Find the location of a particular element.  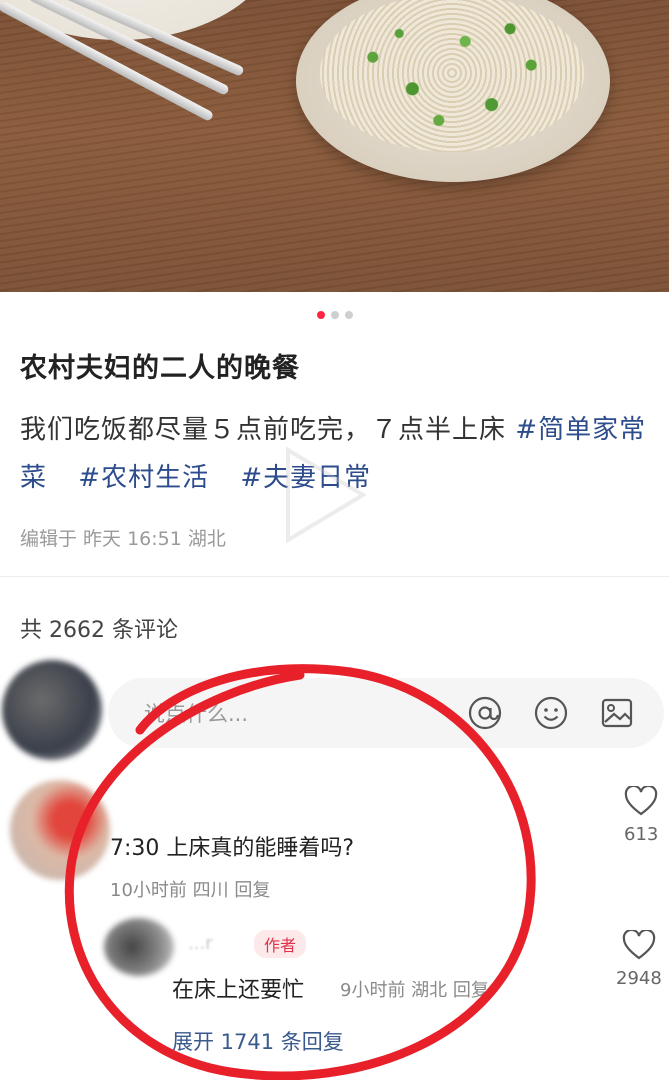

reply-text: 在床上还要忙 is located at coordinates (238, 990).